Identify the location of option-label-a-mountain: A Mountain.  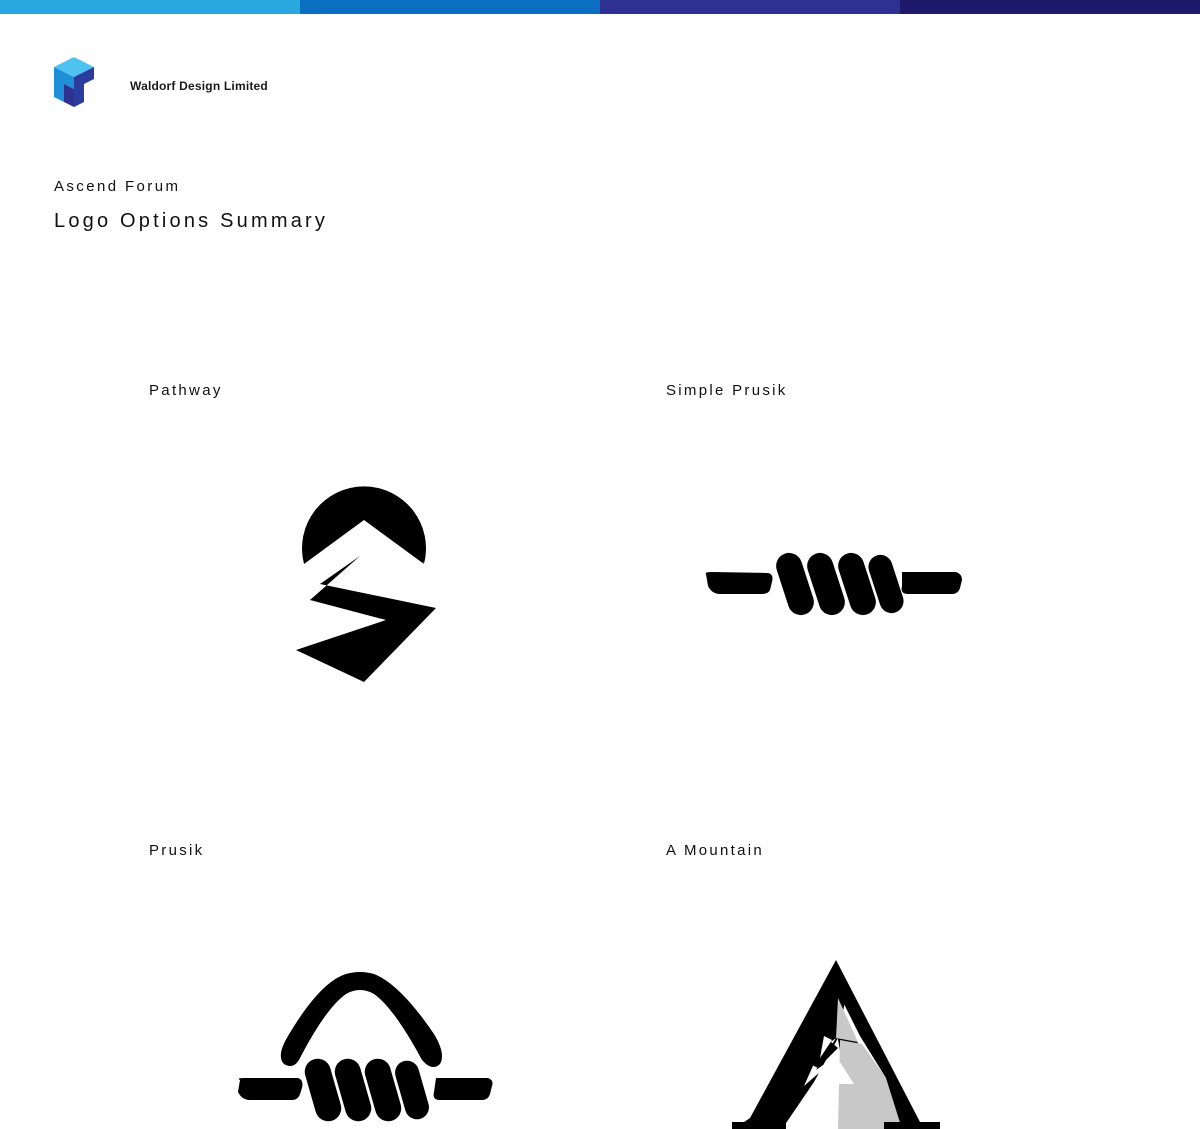
(715, 850).